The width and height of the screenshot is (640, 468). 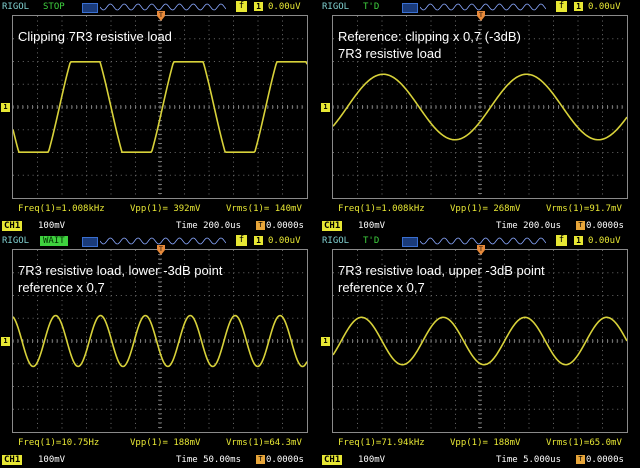 I want to click on acquire-state: WAIT, so click(x=54, y=241).